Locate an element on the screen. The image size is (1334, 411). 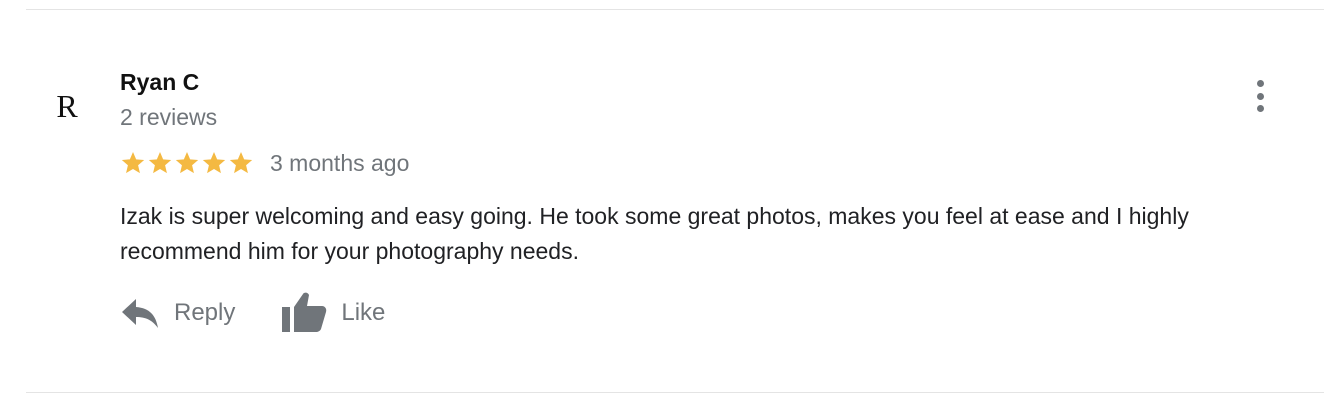
avatar: R is located at coordinates (67, 106).